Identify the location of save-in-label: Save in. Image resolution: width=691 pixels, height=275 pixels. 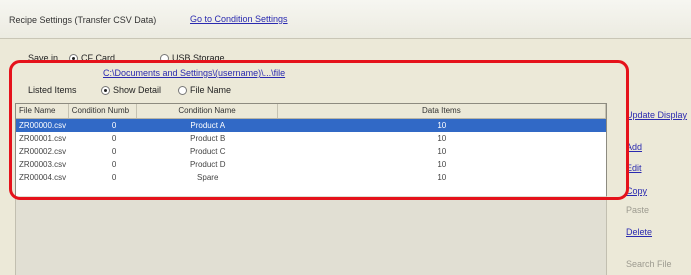
(43, 58).